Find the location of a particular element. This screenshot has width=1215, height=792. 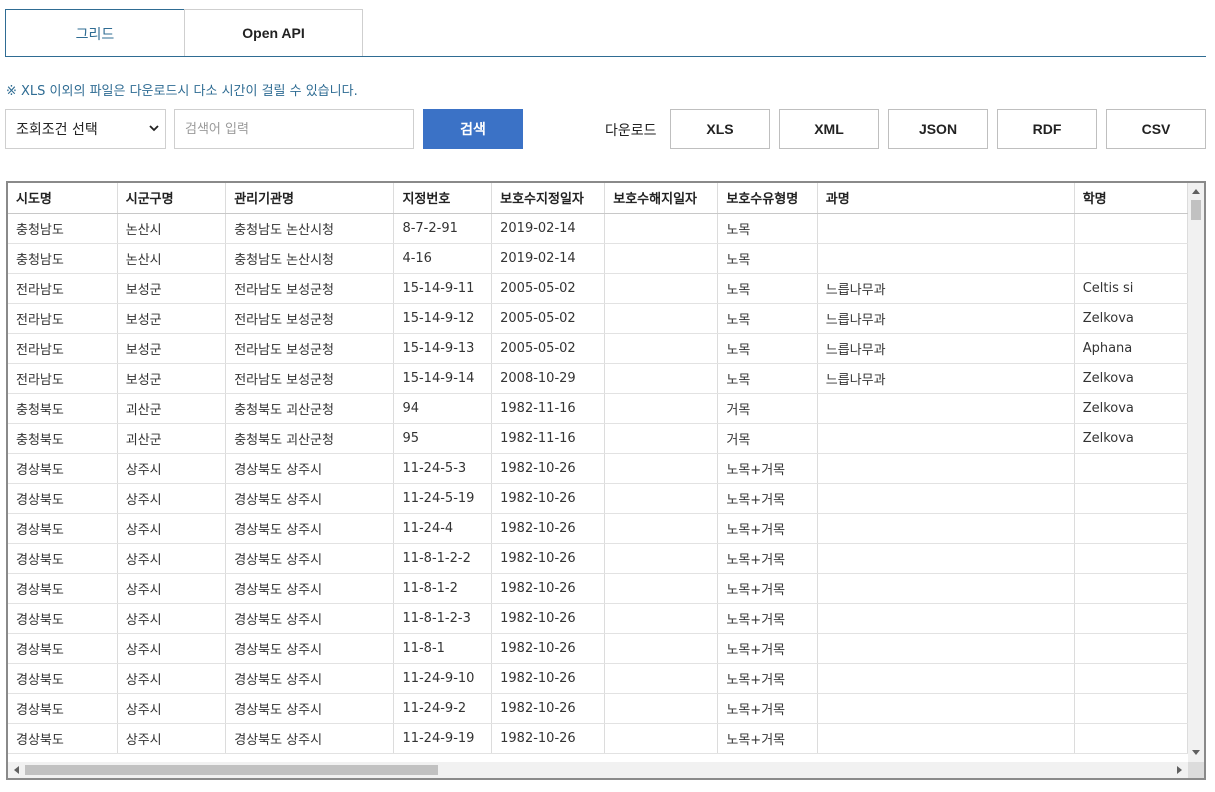

column-header: 관리기관명 is located at coordinates (310, 198).